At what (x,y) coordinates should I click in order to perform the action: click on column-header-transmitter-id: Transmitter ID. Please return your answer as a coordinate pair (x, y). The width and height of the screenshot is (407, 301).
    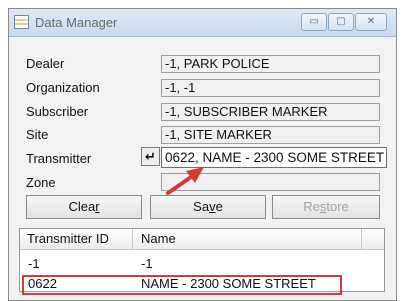
    Looking at the image, I should click on (76, 239).